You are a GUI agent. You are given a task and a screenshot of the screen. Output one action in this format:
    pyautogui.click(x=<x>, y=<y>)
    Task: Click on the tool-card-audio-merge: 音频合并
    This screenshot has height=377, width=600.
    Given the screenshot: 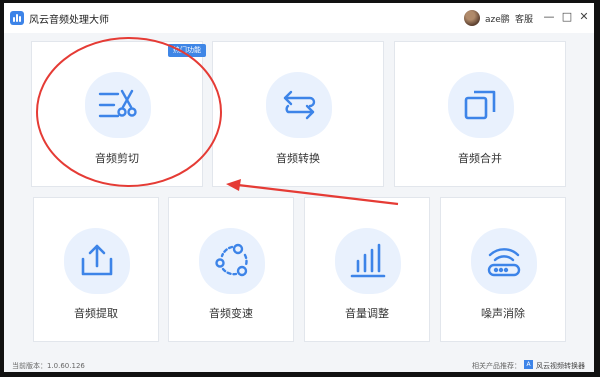 What is the action you would take?
    pyautogui.click(x=480, y=114)
    